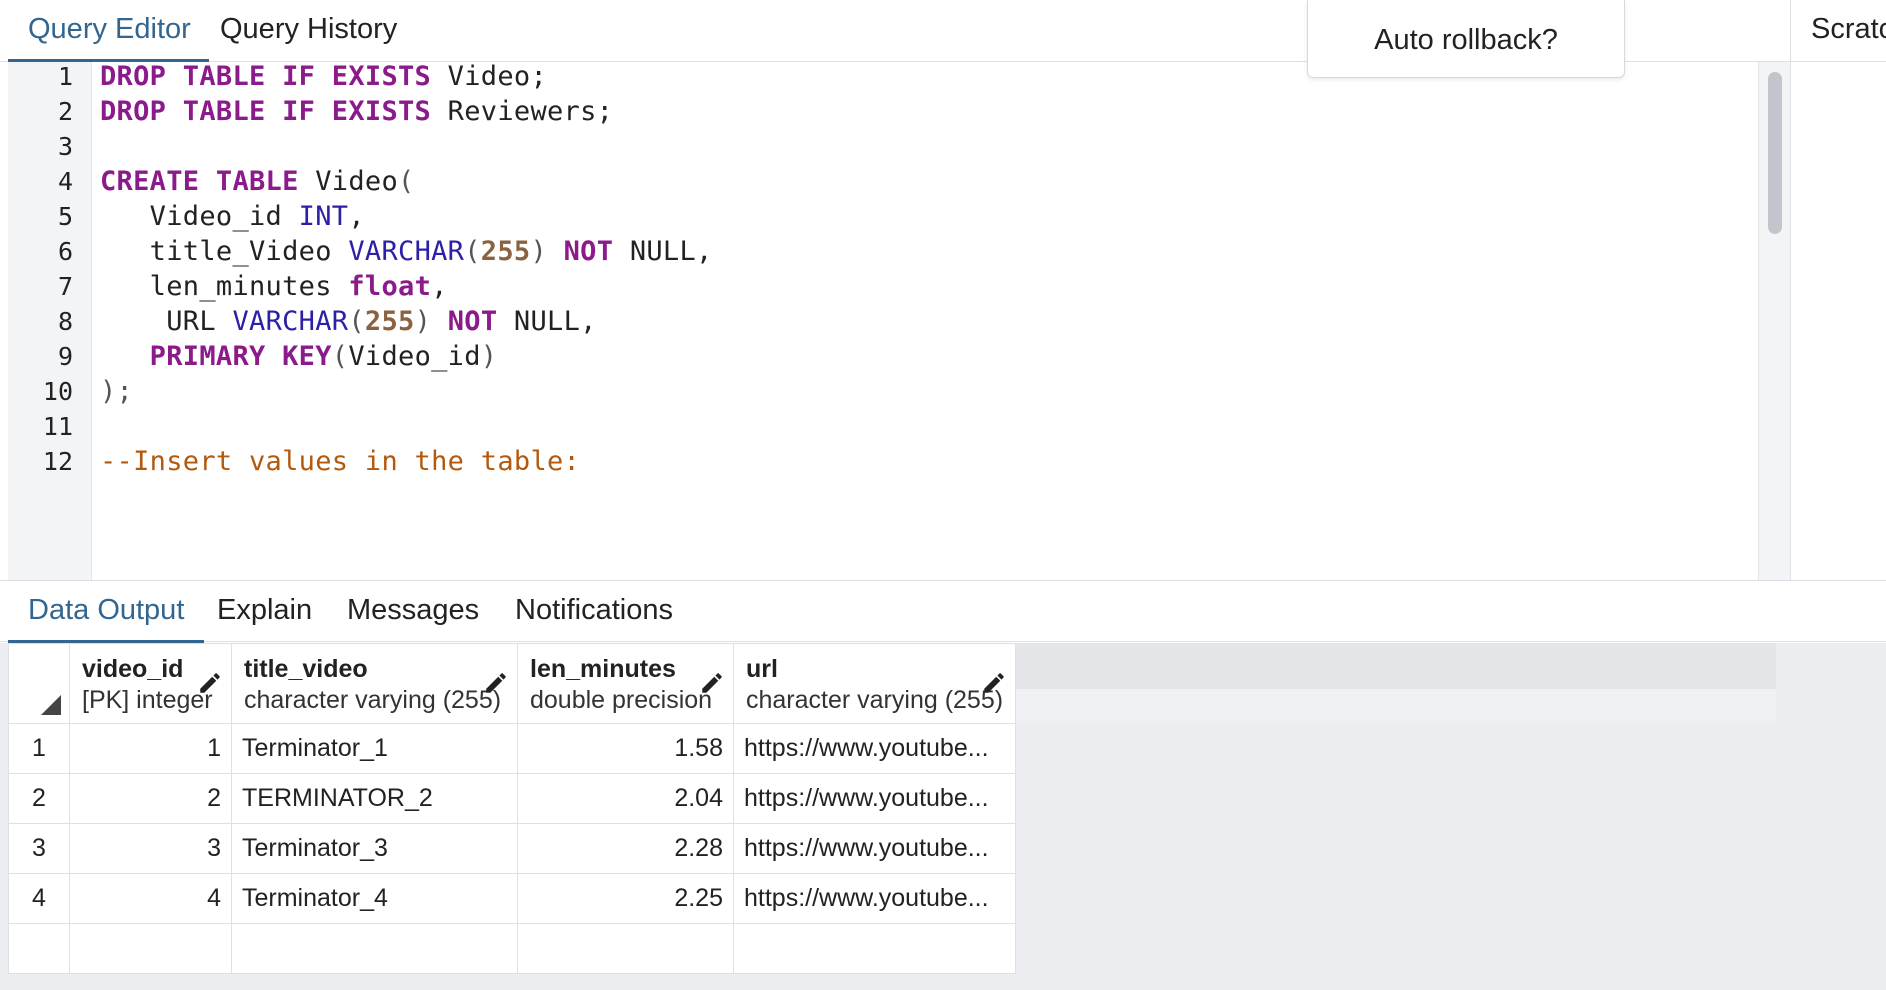  I want to click on tab-notifications: Notifications, so click(594, 612).